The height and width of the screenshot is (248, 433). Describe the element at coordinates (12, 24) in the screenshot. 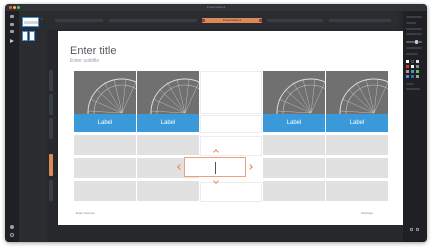

I see `layers-icon` at that location.